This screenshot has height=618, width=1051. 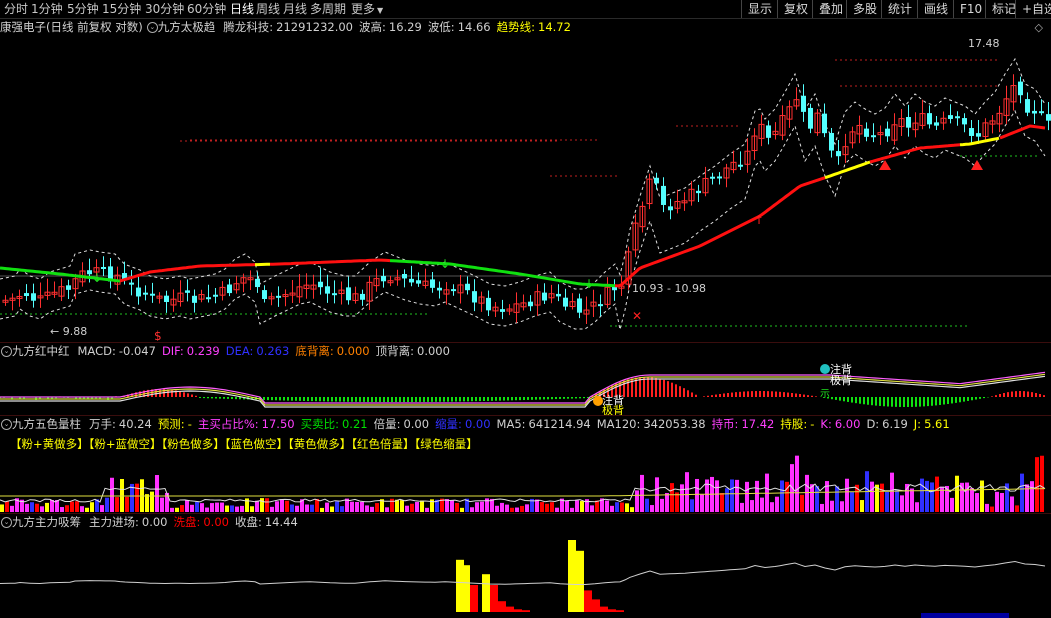 What do you see at coordinates (1000, 9) in the screenshot?
I see `mark-button: 标记` at bounding box center [1000, 9].